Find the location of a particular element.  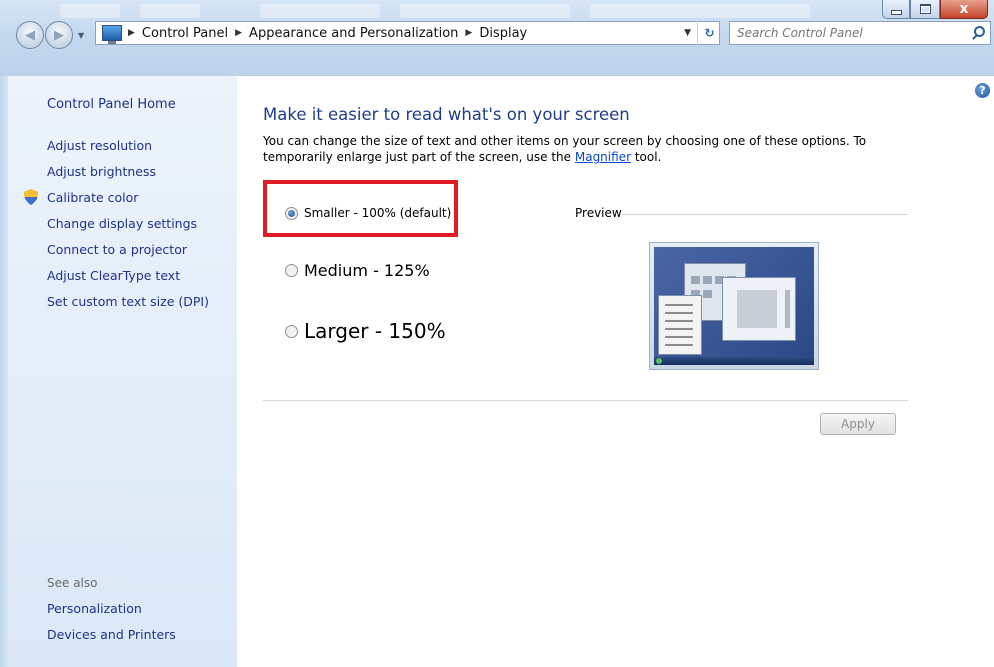

preview-taskbar is located at coordinates (734, 361).